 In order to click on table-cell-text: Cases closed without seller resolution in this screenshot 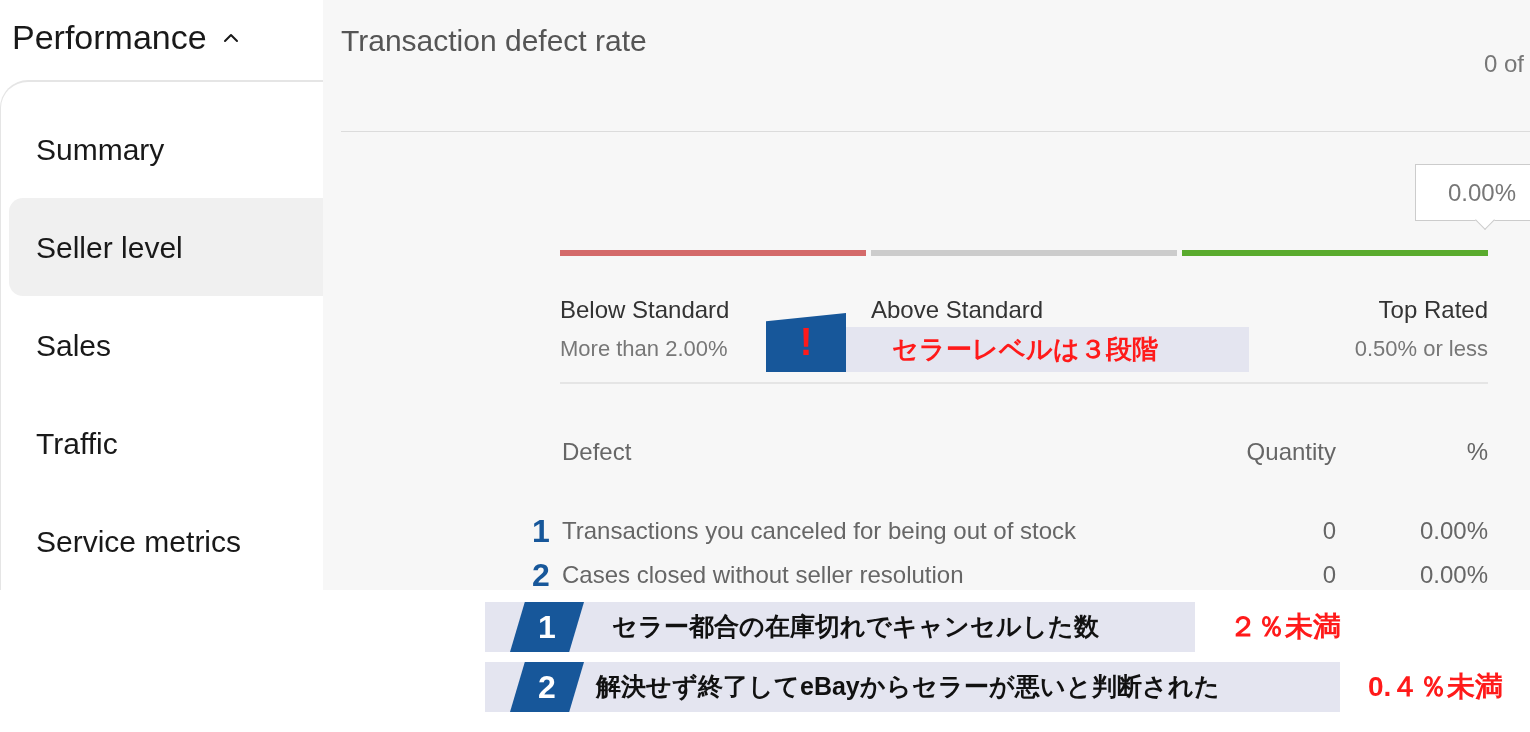, I will do `click(763, 575)`.